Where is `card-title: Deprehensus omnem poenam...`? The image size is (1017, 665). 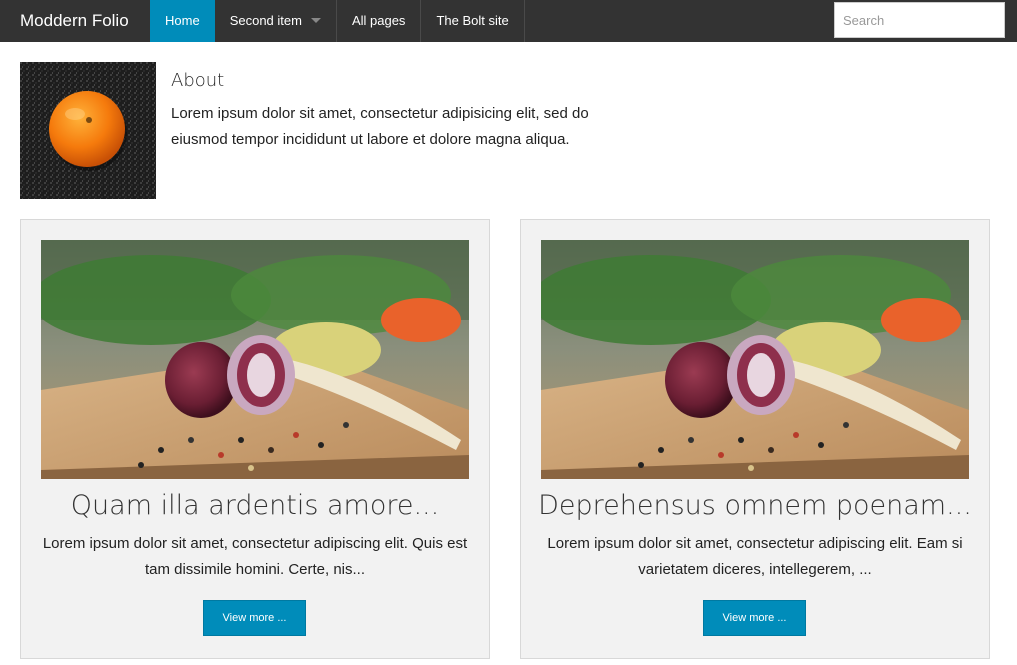 card-title: Deprehensus omnem poenam... is located at coordinates (755, 505).